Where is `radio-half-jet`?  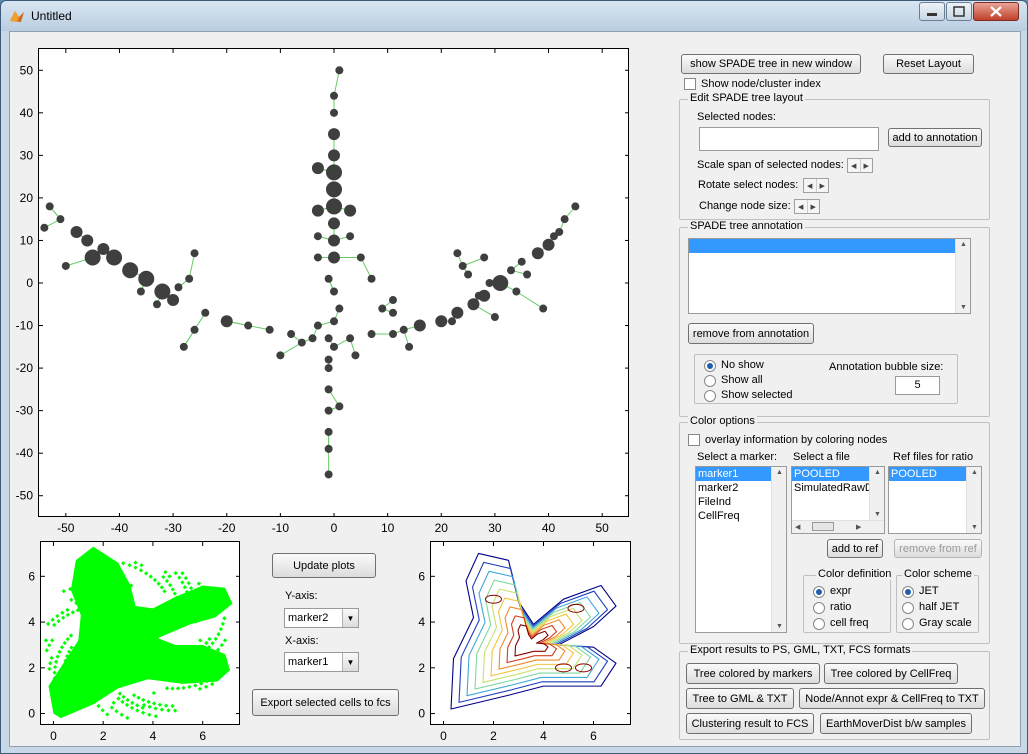 radio-half-jet is located at coordinates (908, 608).